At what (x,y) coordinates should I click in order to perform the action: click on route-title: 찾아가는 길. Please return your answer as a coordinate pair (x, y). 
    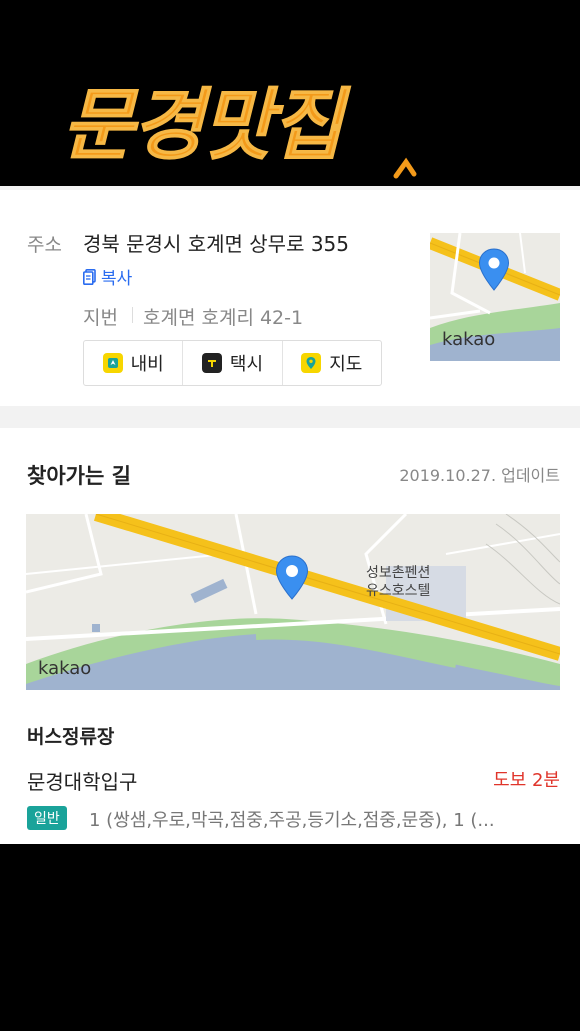
    Looking at the image, I should click on (79, 476).